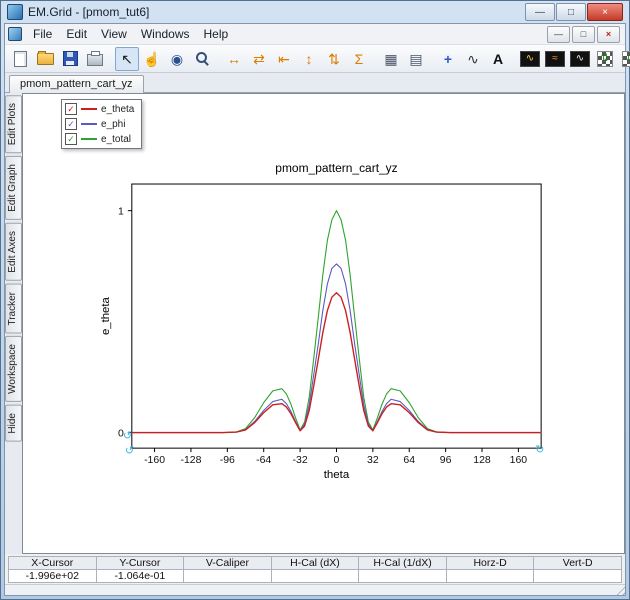 The image size is (630, 600). Describe the element at coordinates (259, 59) in the screenshot. I see `pan-x-button: ⇄` at that location.